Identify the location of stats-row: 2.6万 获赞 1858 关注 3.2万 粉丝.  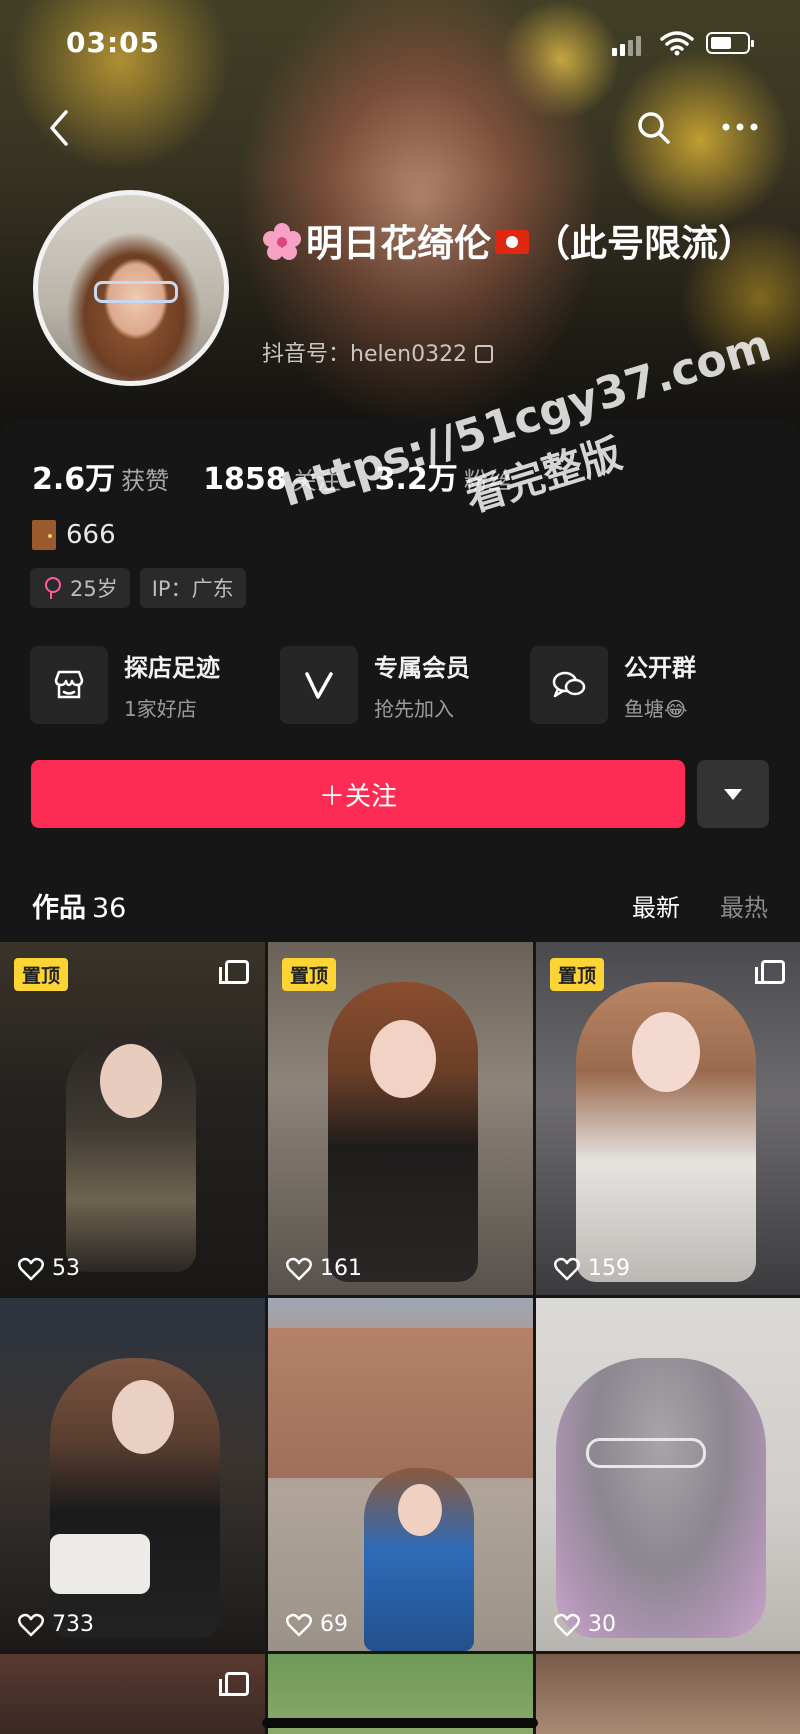
(289, 476).